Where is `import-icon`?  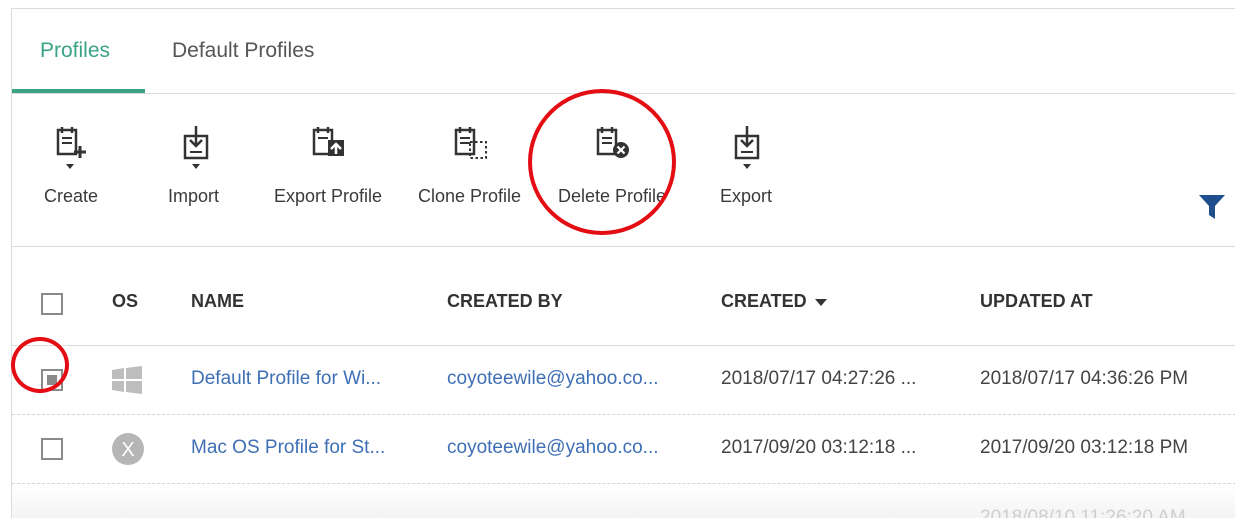 import-icon is located at coordinates (196, 147).